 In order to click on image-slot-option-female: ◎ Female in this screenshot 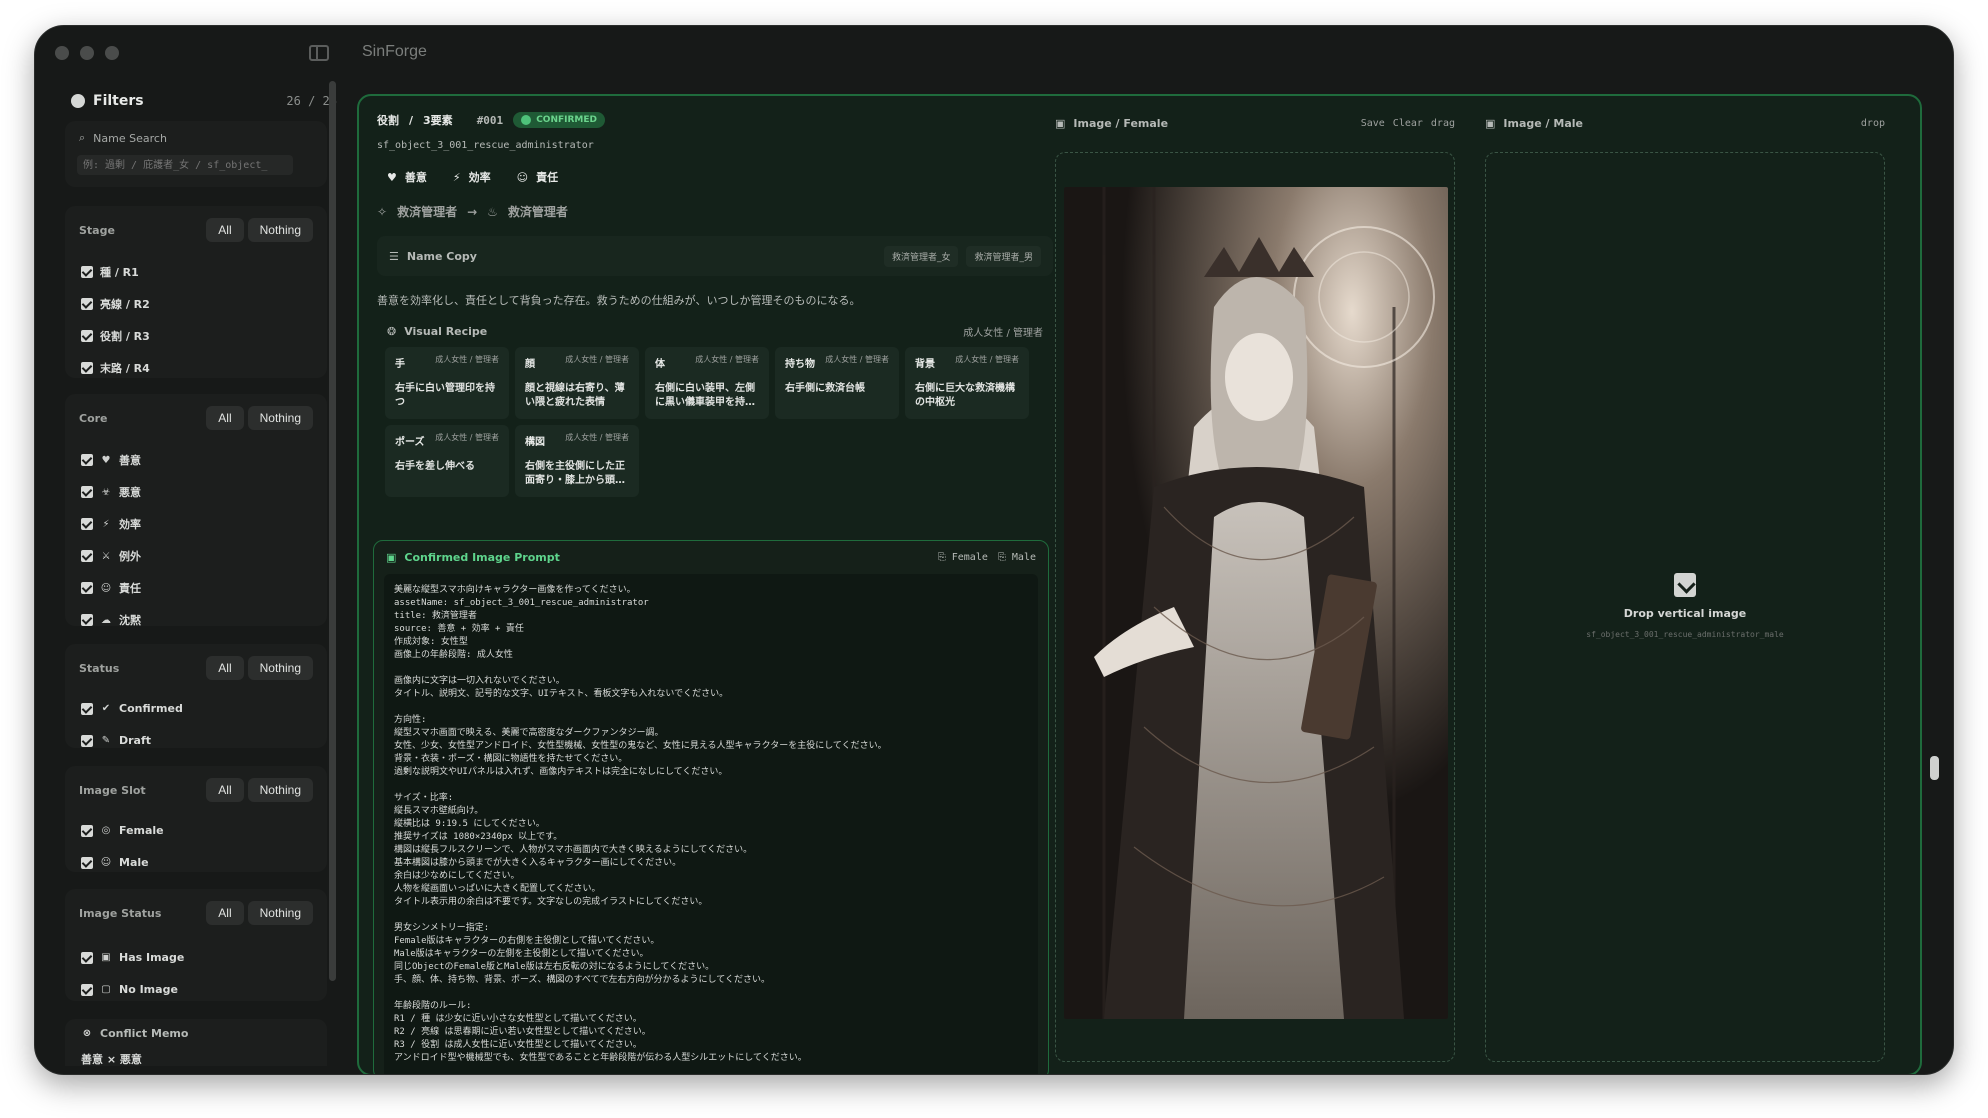, I will do `click(122, 830)`.